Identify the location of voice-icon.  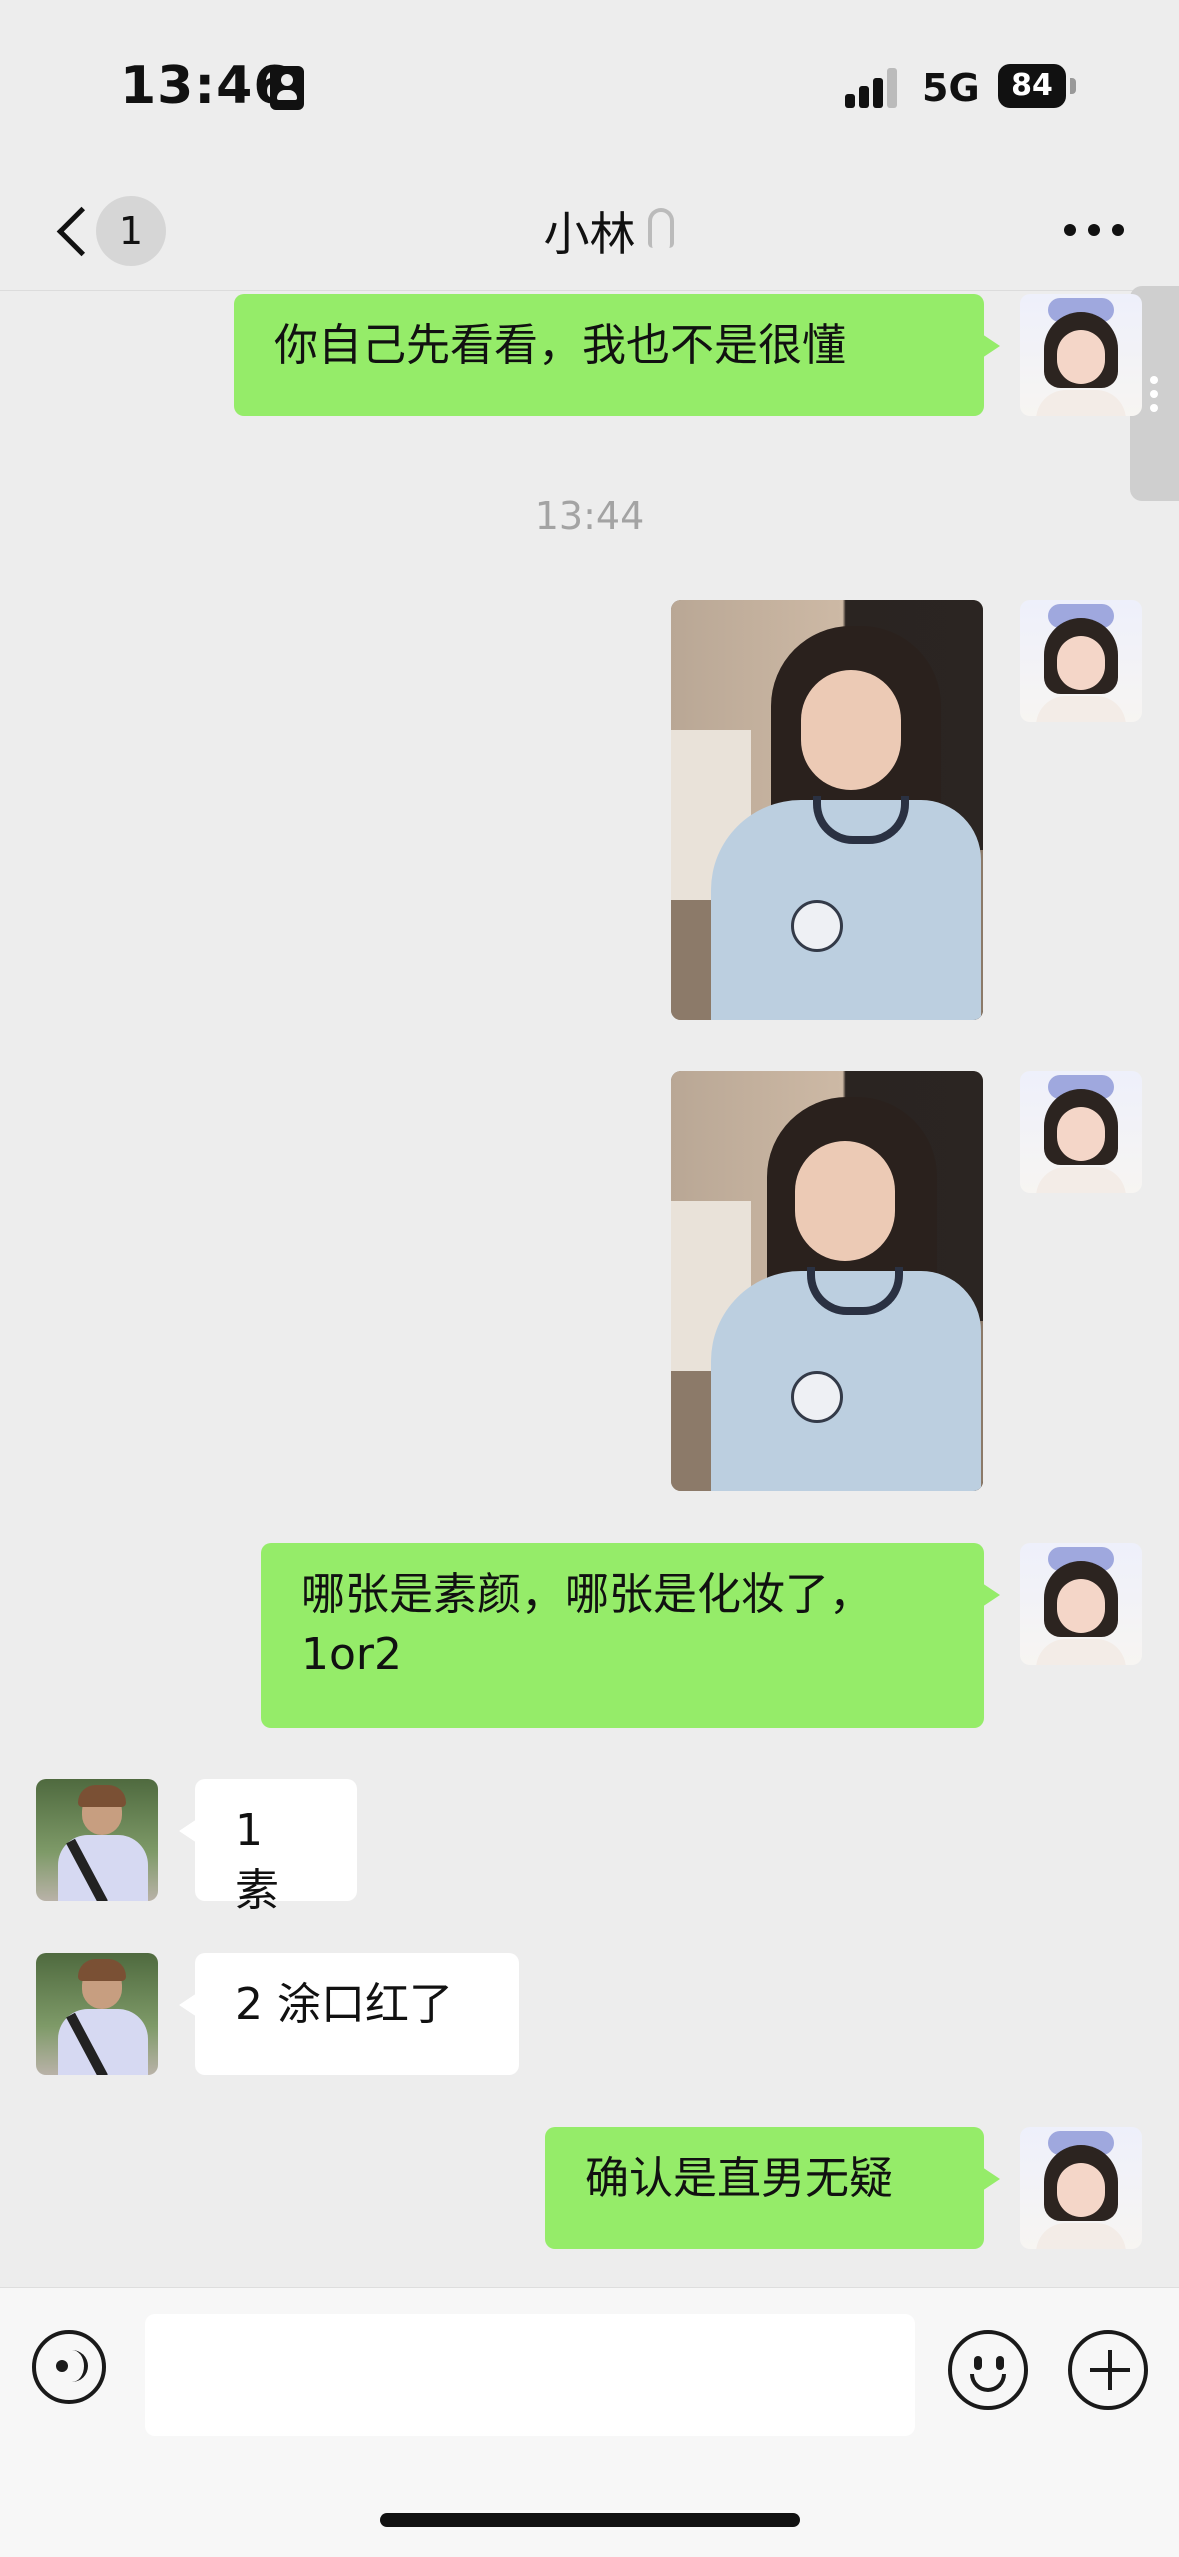
(69, 2367).